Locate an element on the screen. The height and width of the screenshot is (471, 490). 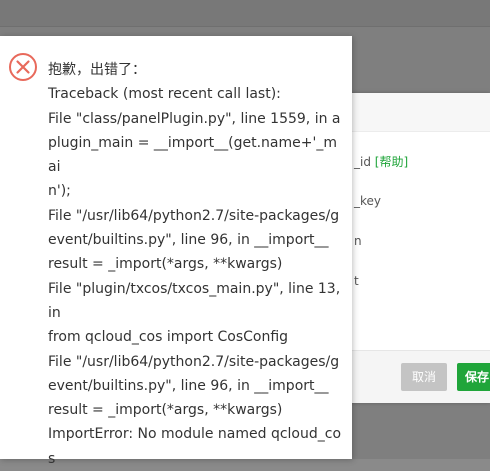
region-field-label: n is located at coordinates (358, 241).